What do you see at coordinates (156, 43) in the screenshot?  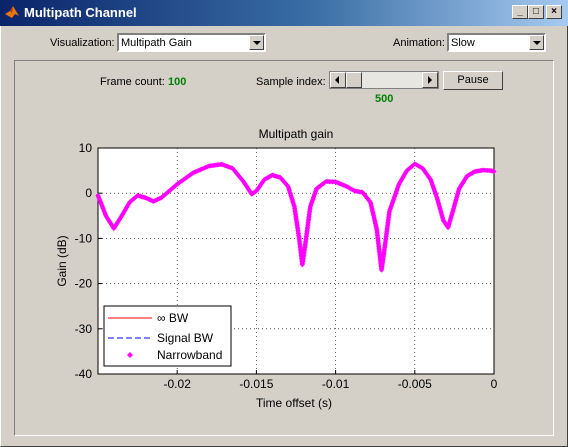 I see `visualization-value: Multipath Gain` at bounding box center [156, 43].